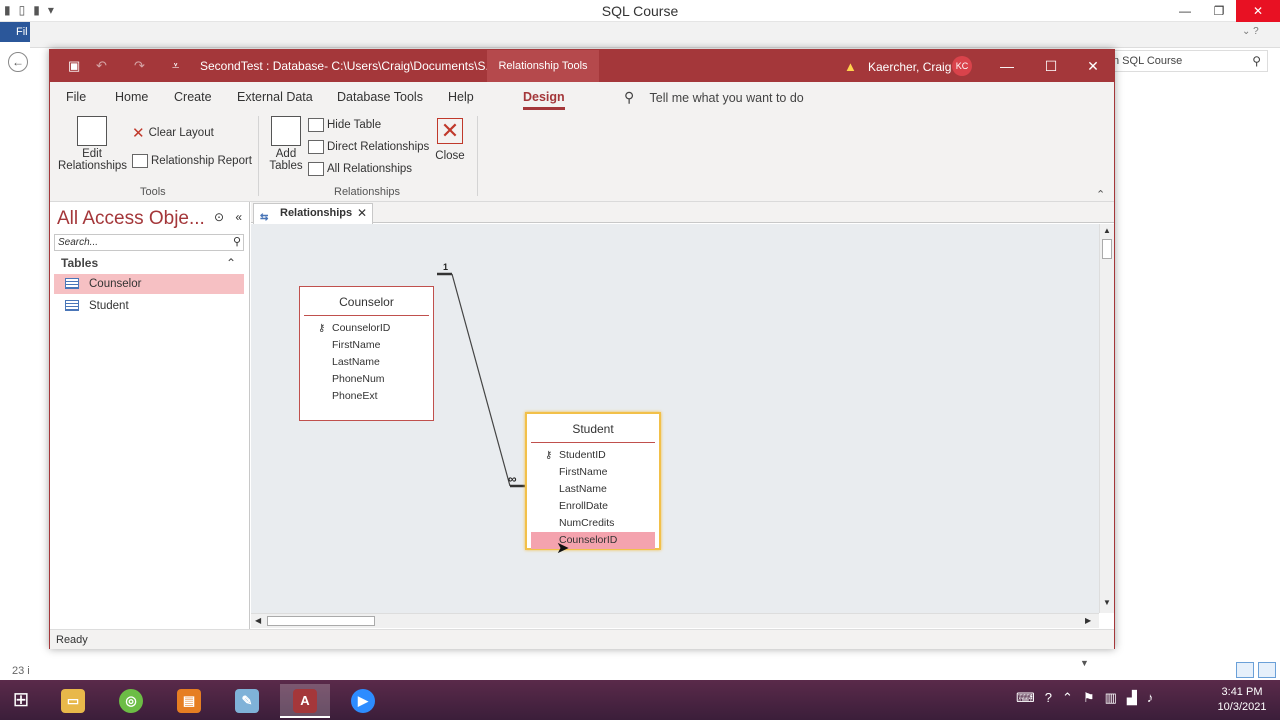 This screenshot has height=720, width=1280. What do you see at coordinates (1051, 66) in the screenshot?
I see `maximize-icon: ☐` at bounding box center [1051, 66].